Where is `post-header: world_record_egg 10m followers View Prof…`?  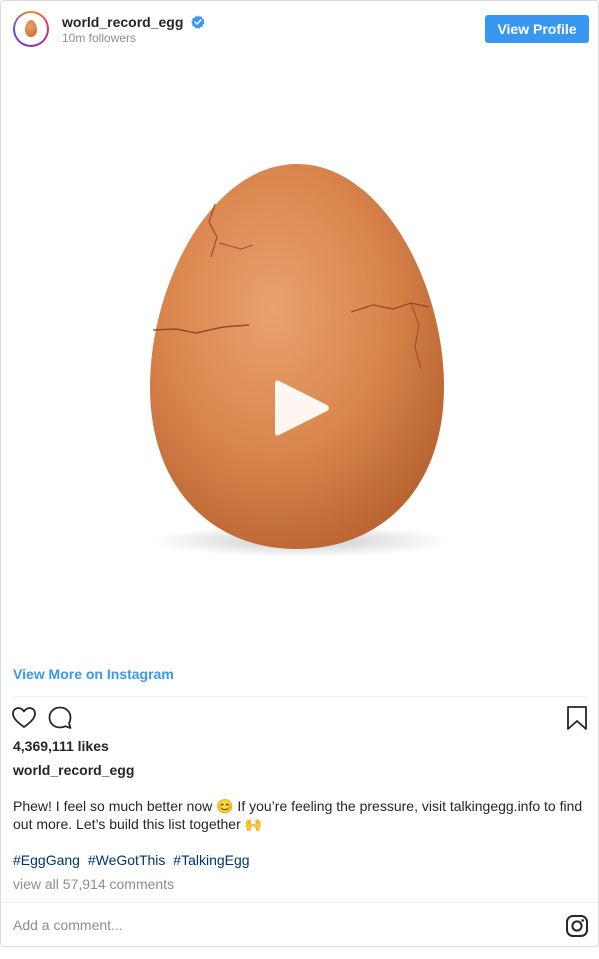 post-header: world_record_egg 10m followers View Prof… is located at coordinates (299, 29).